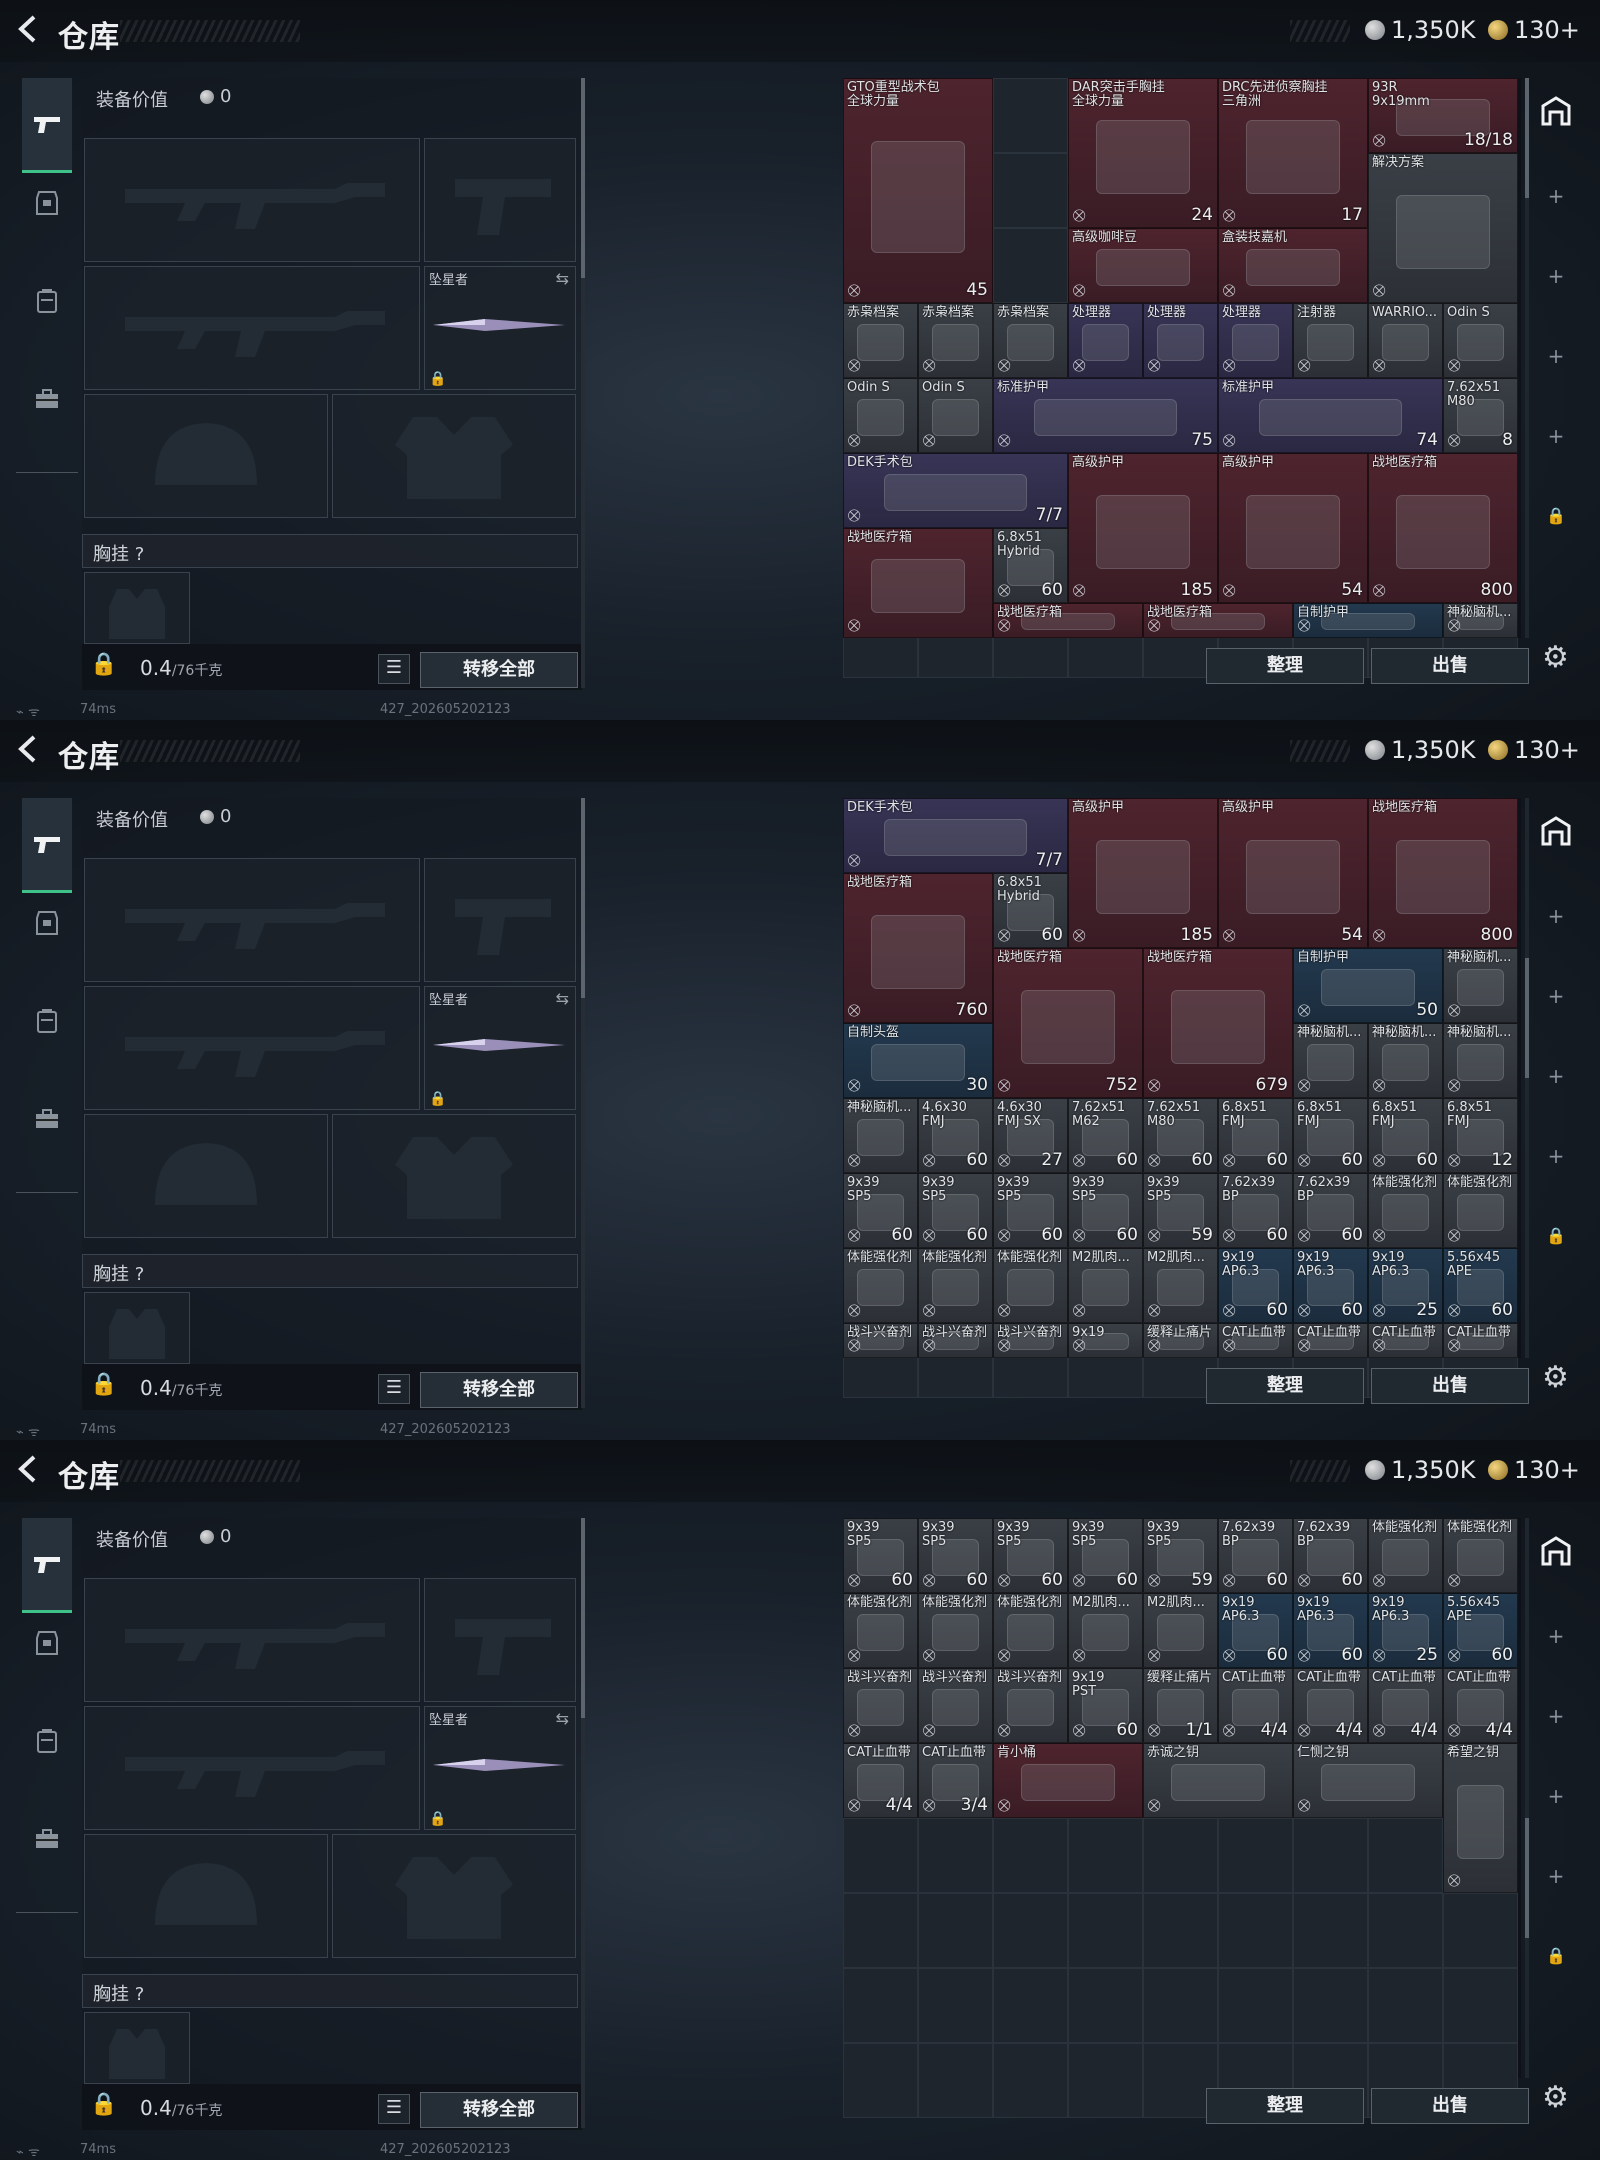 The height and width of the screenshot is (2160, 1600). What do you see at coordinates (1368, 620) in the screenshot?
I see `stash-item: 自制护甲 ⛒` at bounding box center [1368, 620].